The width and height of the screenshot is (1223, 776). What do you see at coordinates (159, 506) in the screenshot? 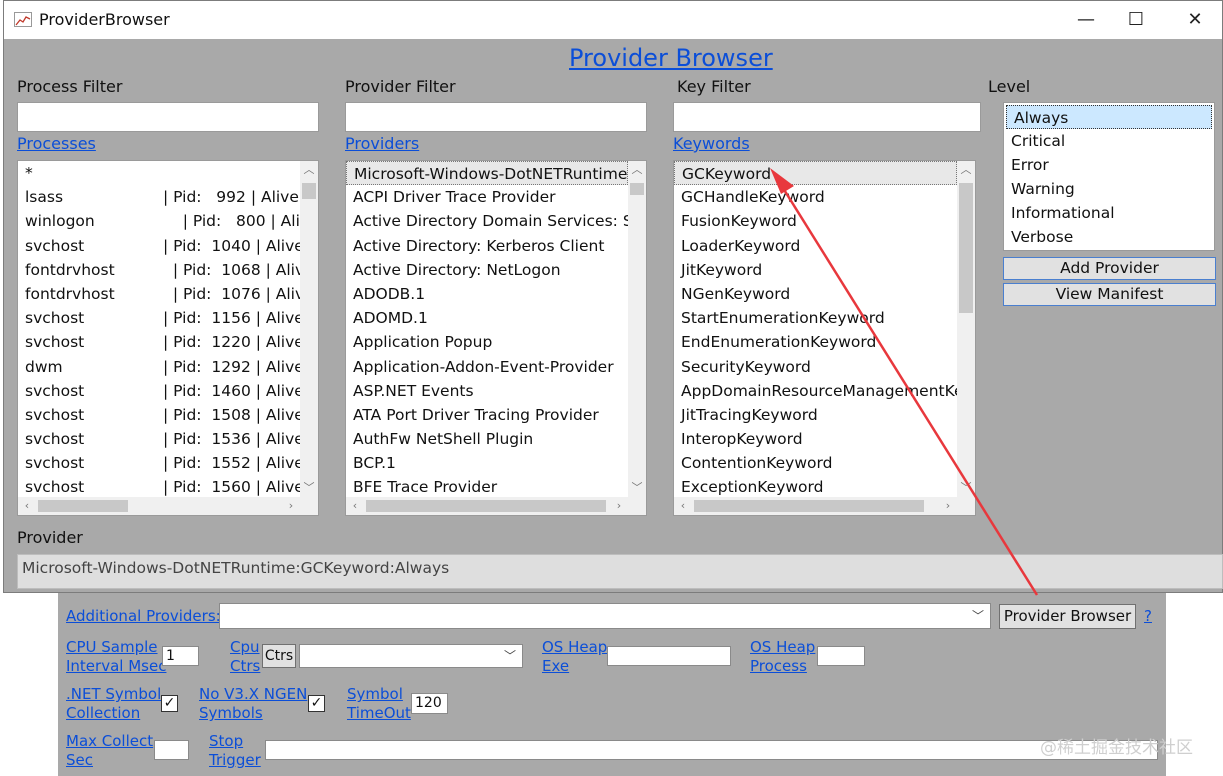
I see `process-list-hscroll: ‹ ›` at bounding box center [159, 506].